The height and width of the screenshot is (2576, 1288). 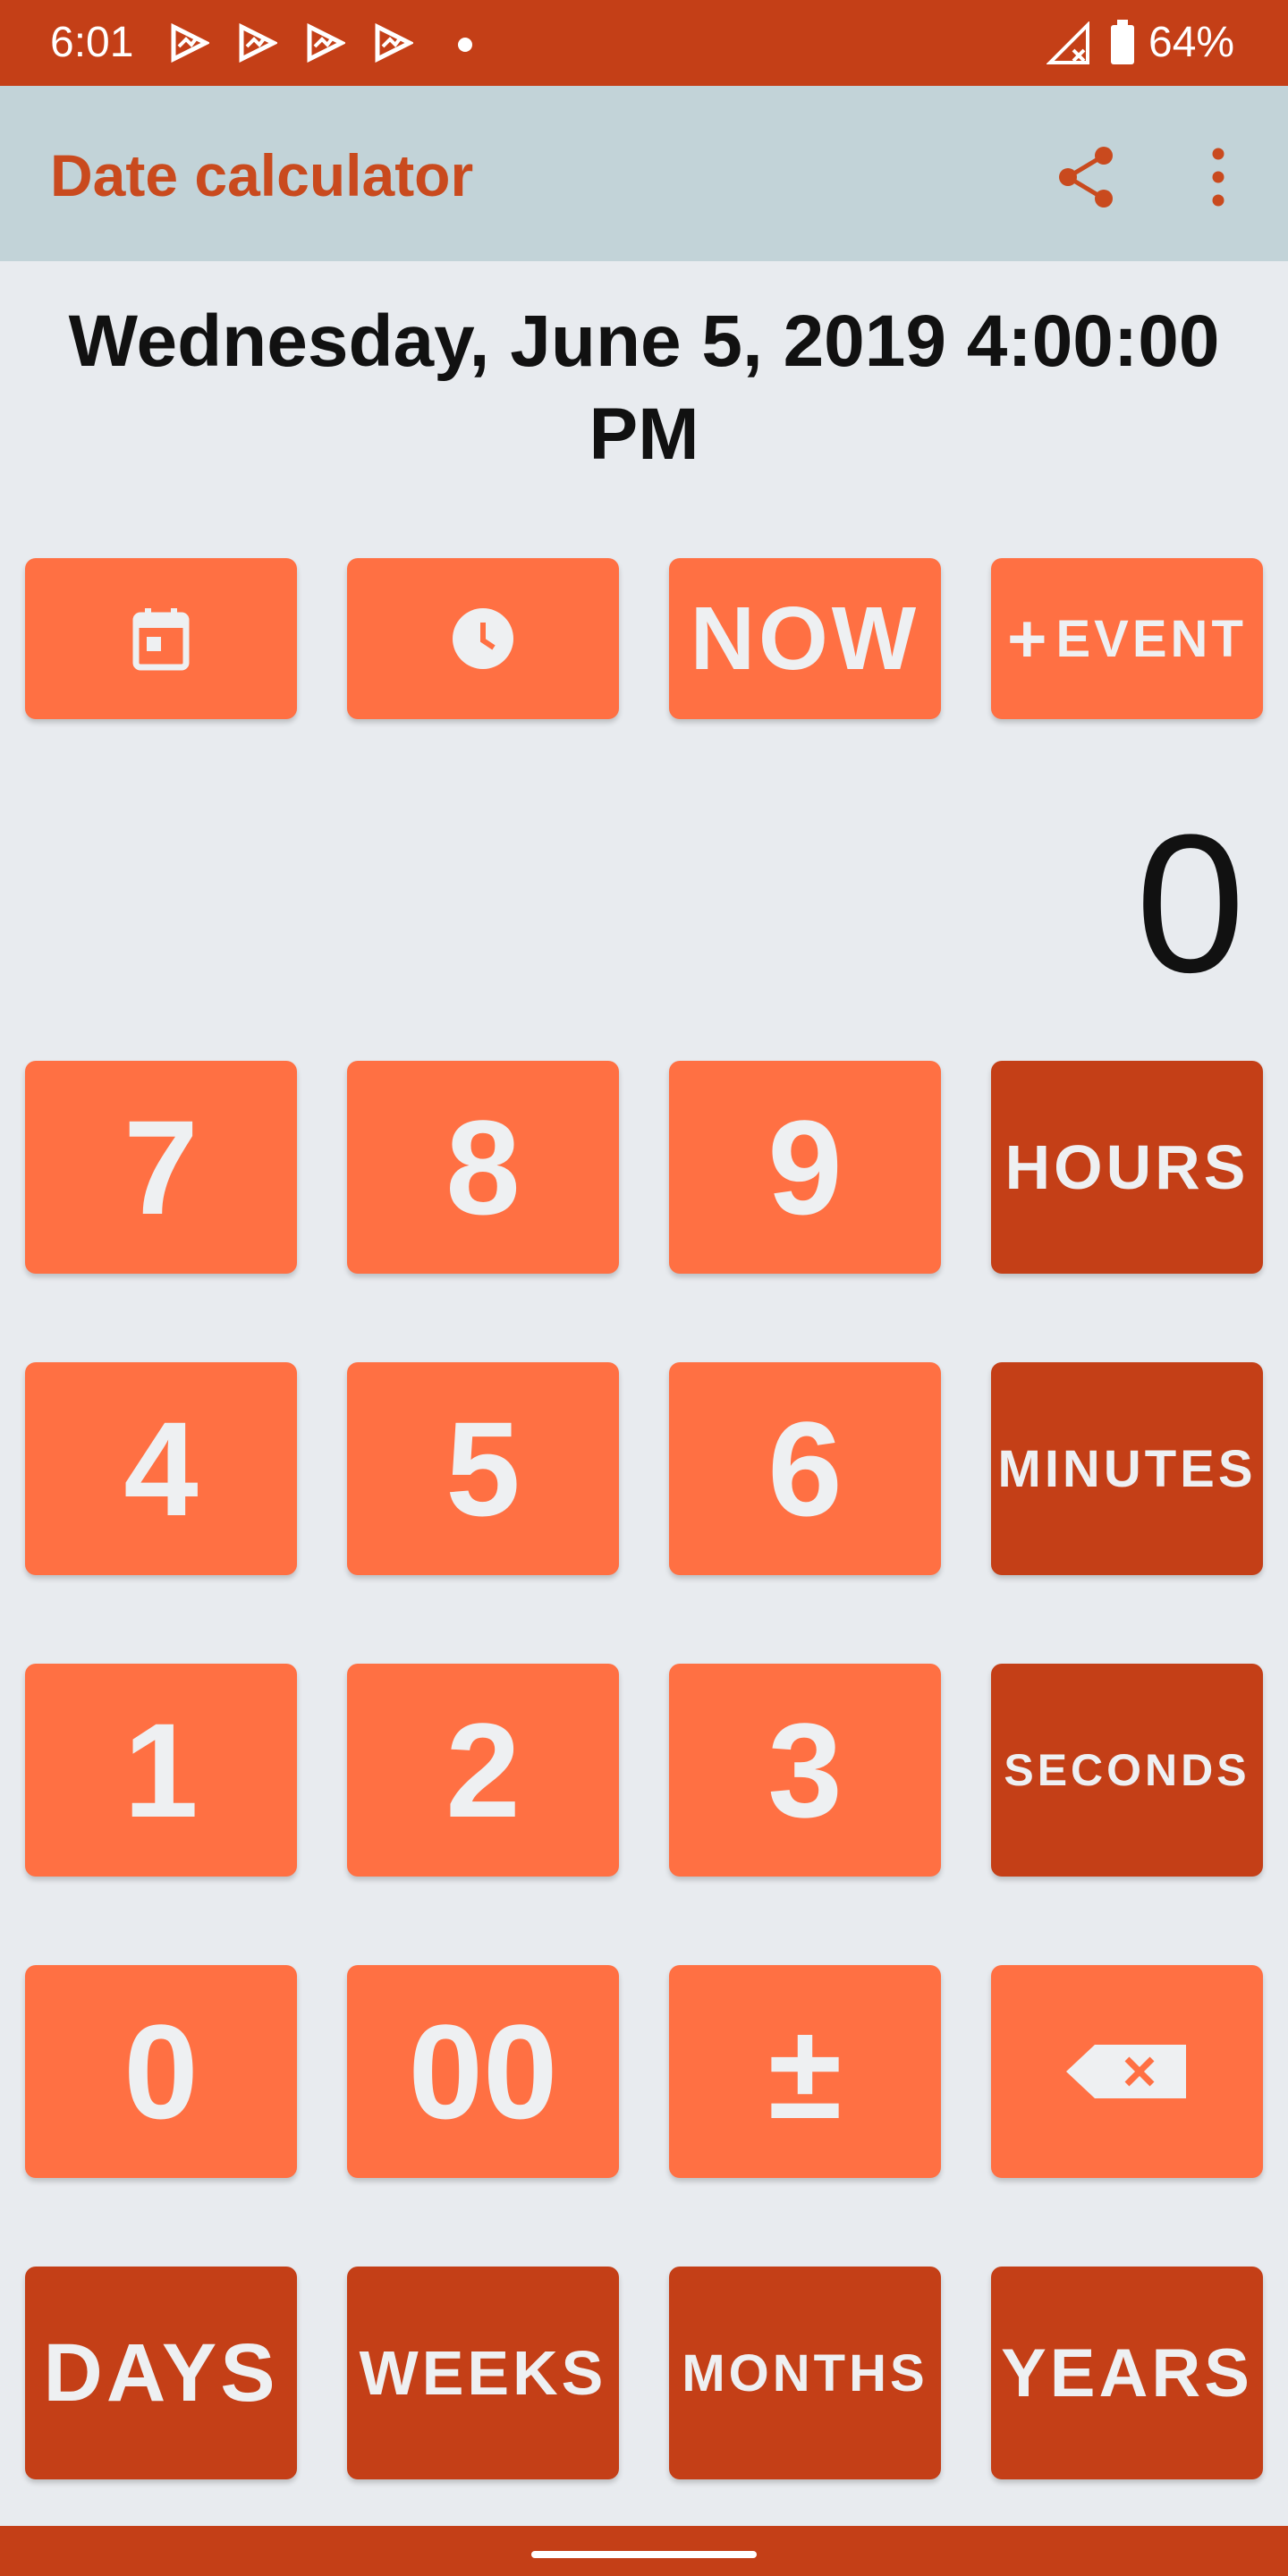 I want to click on clock-icon, so click(x=483, y=638).